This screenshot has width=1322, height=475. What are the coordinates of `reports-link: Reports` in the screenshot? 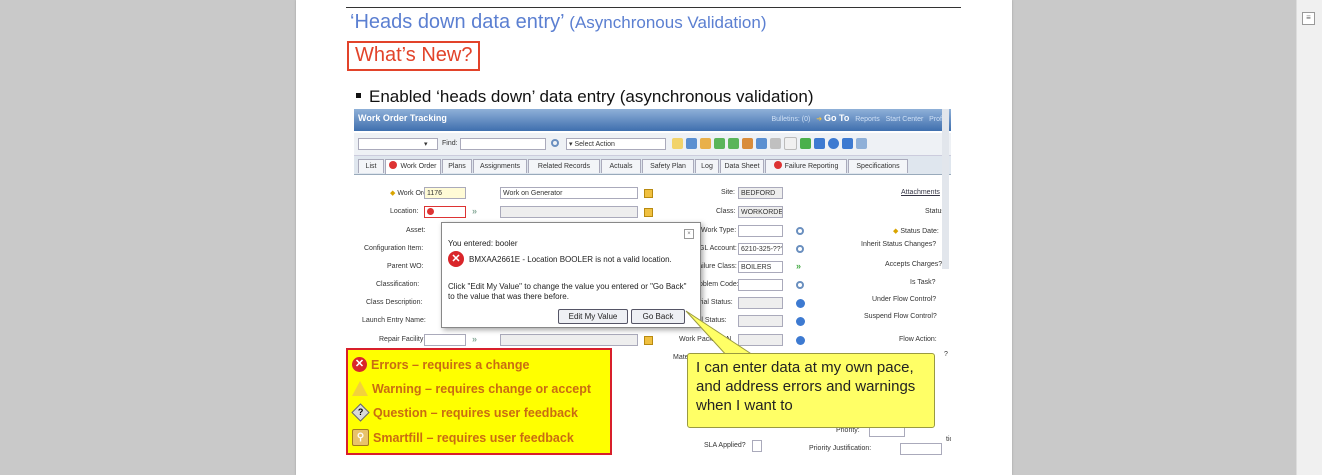 It's located at (867, 119).